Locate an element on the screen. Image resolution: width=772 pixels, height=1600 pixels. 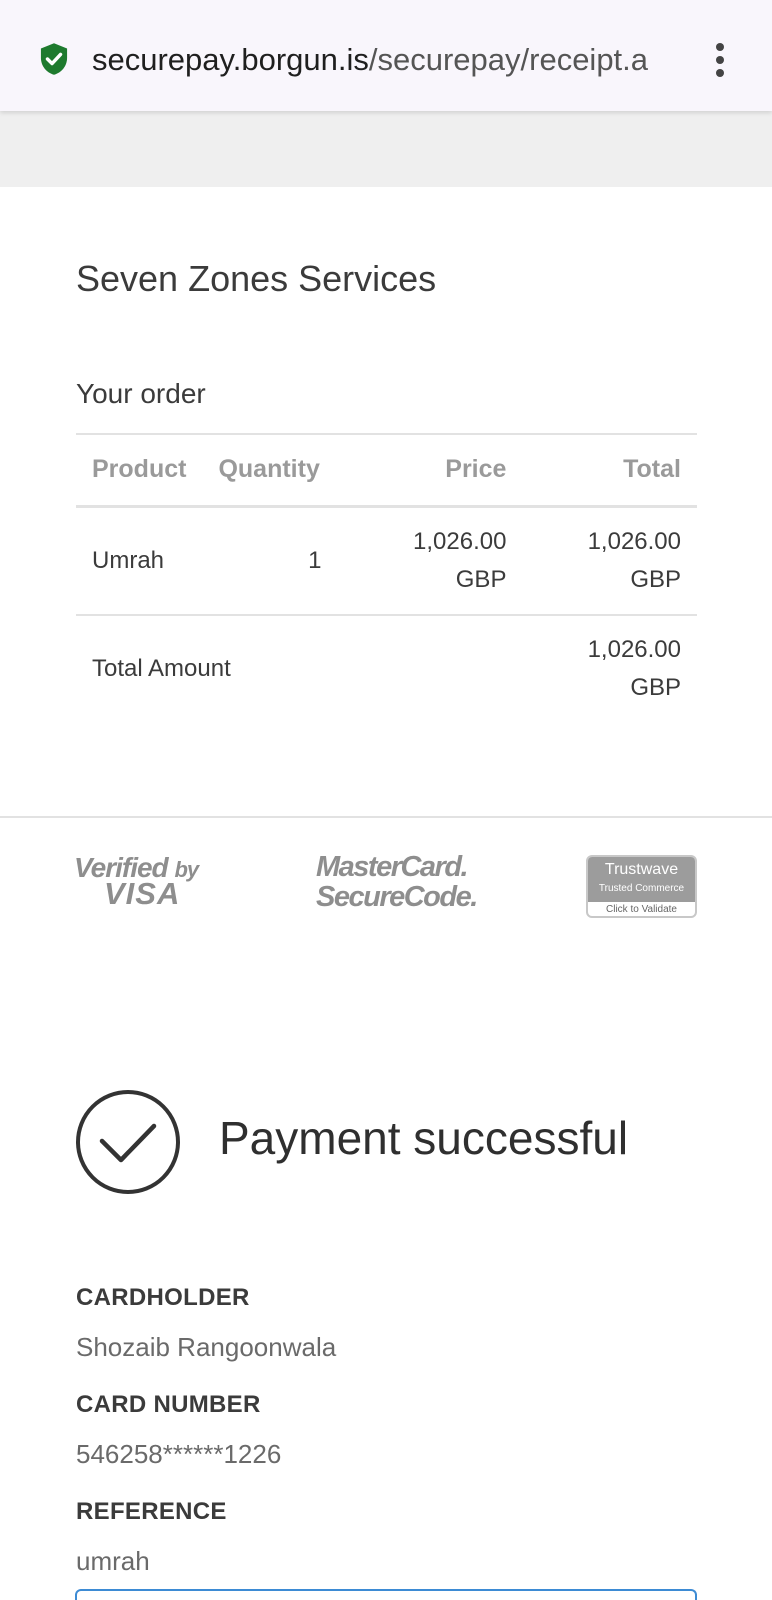
bottom-panel-edge is located at coordinates (386, 1594).